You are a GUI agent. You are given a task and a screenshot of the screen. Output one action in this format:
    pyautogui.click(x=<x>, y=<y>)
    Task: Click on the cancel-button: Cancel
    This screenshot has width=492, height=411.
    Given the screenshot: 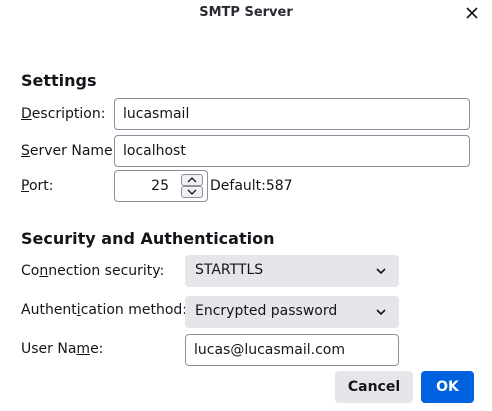 What is the action you would take?
    pyautogui.click(x=374, y=387)
    